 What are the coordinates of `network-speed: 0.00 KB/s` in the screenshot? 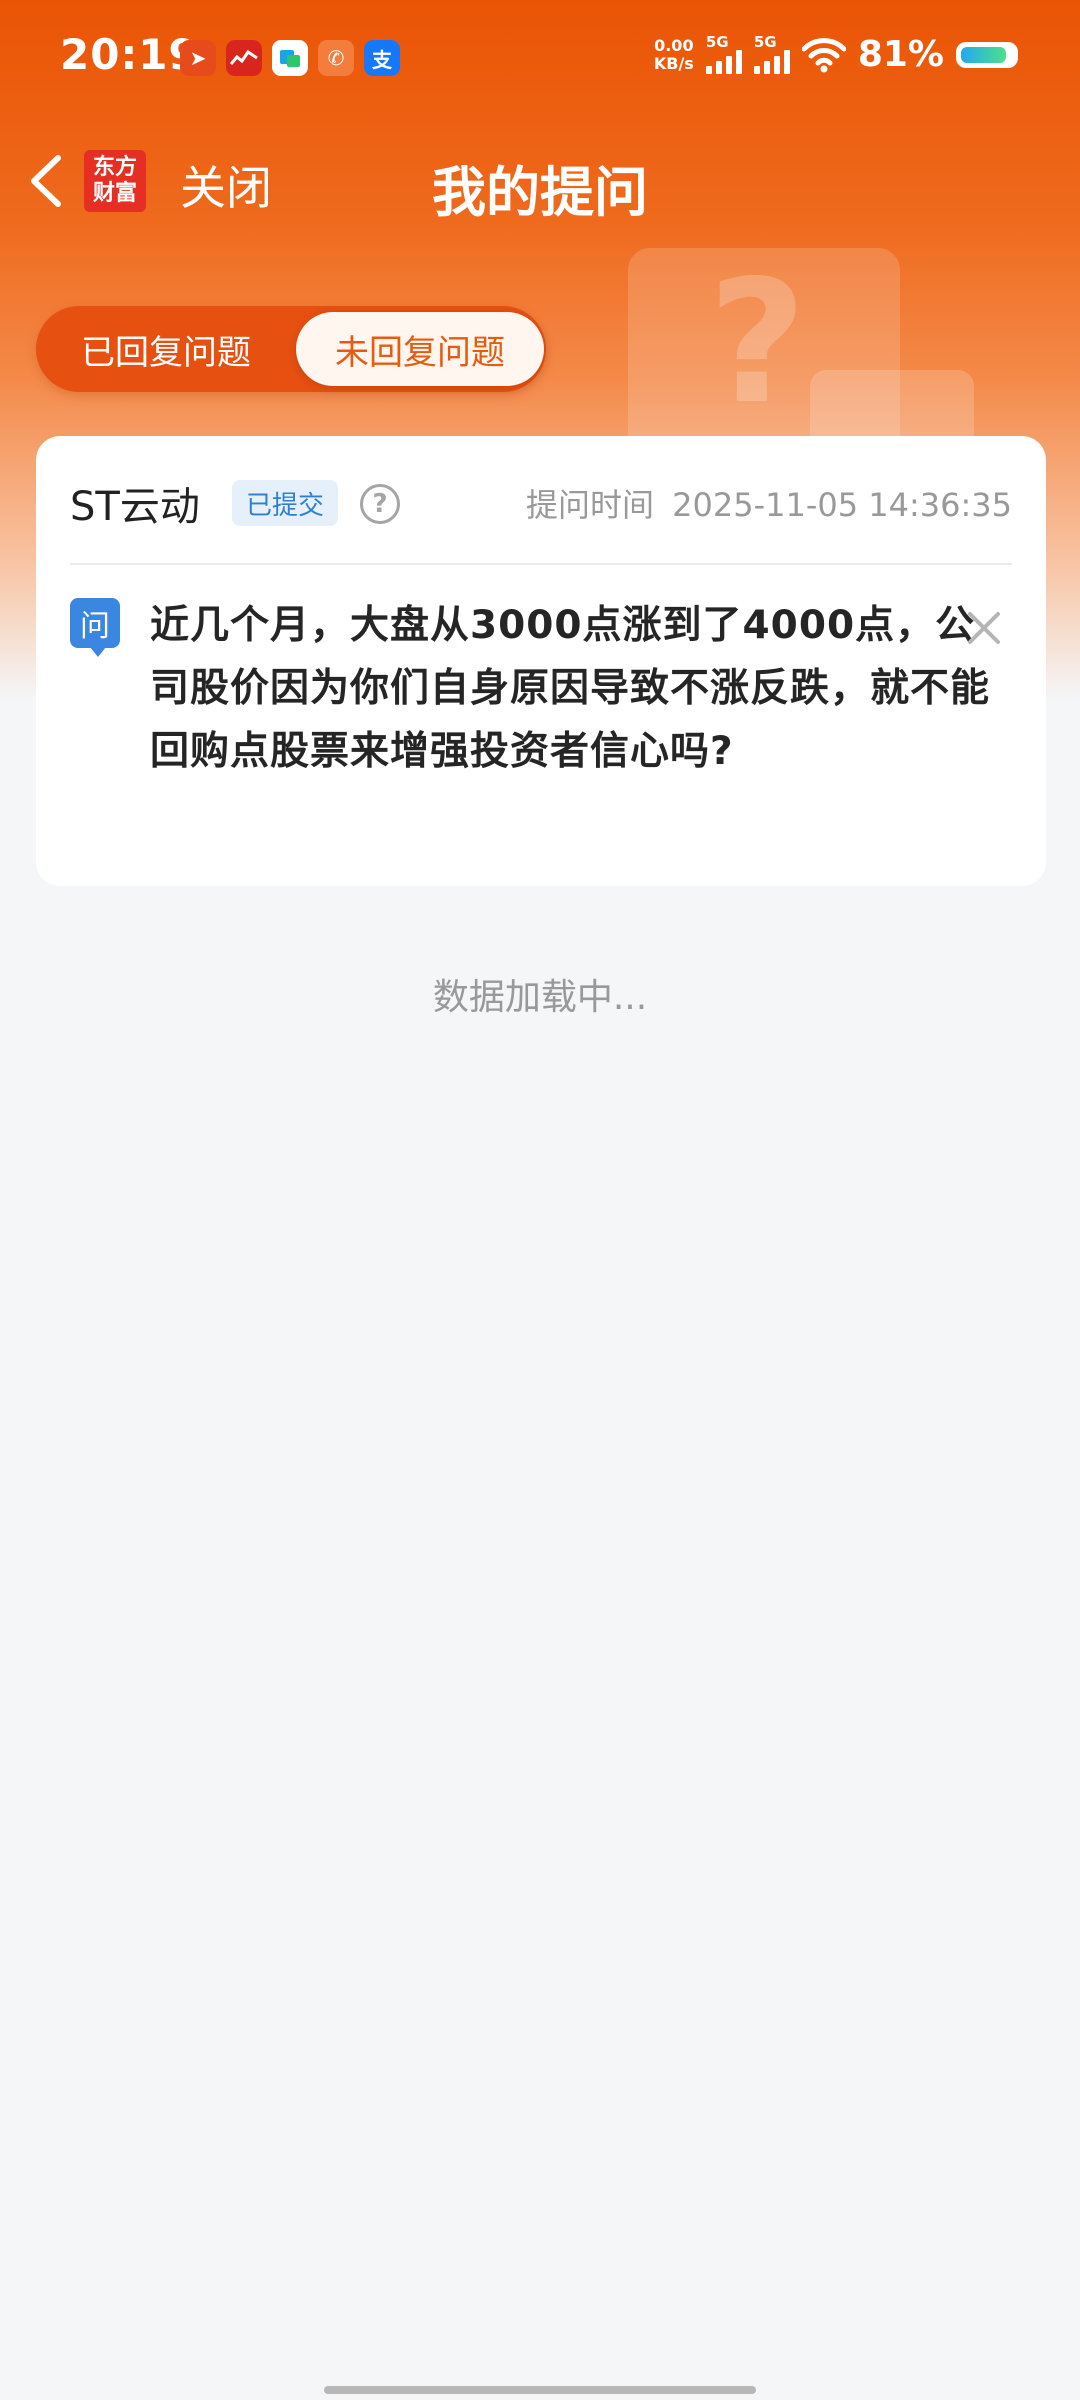 It's located at (673, 54).